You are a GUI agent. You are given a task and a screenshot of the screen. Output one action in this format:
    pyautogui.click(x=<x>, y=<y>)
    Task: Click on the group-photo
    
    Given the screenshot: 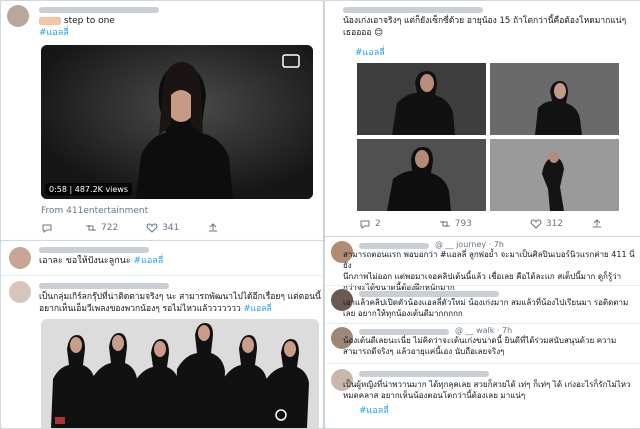 What is the action you would take?
    pyautogui.click(x=180, y=373)
    